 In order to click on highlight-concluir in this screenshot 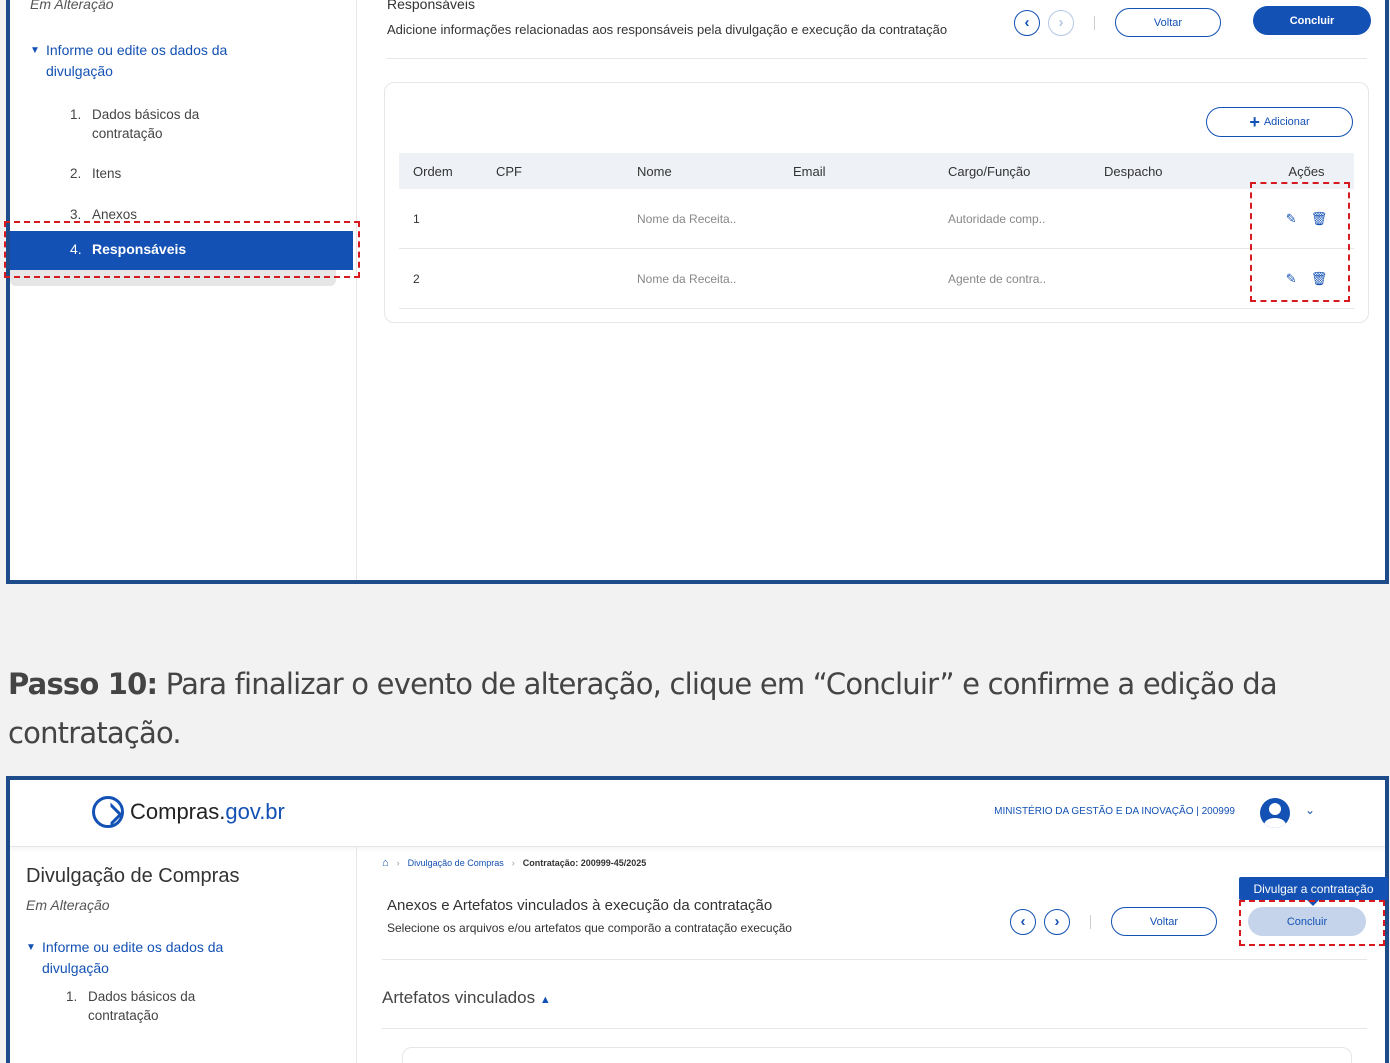, I will do `click(1312, 923)`.